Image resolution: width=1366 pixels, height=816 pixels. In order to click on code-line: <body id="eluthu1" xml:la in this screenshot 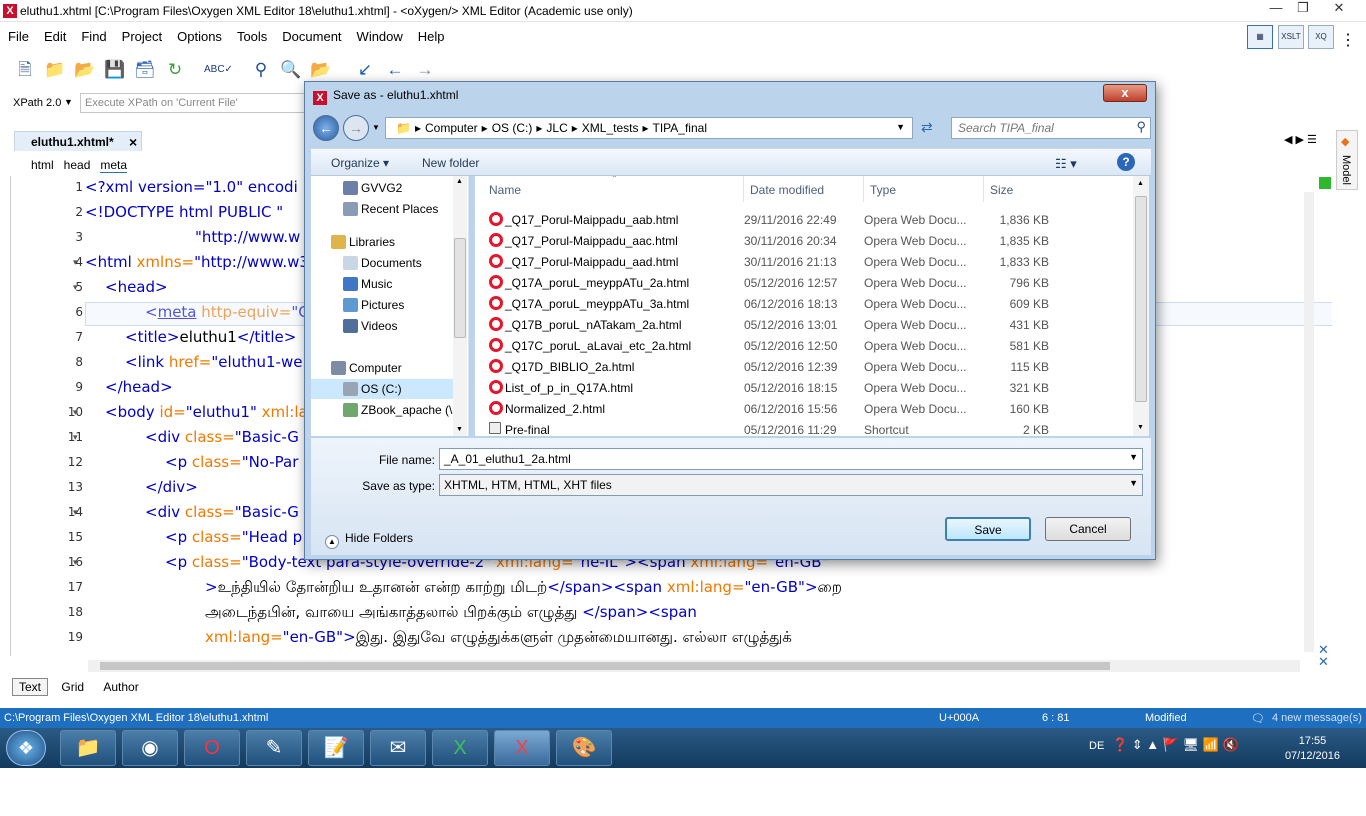, I will do `click(196, 412)`.